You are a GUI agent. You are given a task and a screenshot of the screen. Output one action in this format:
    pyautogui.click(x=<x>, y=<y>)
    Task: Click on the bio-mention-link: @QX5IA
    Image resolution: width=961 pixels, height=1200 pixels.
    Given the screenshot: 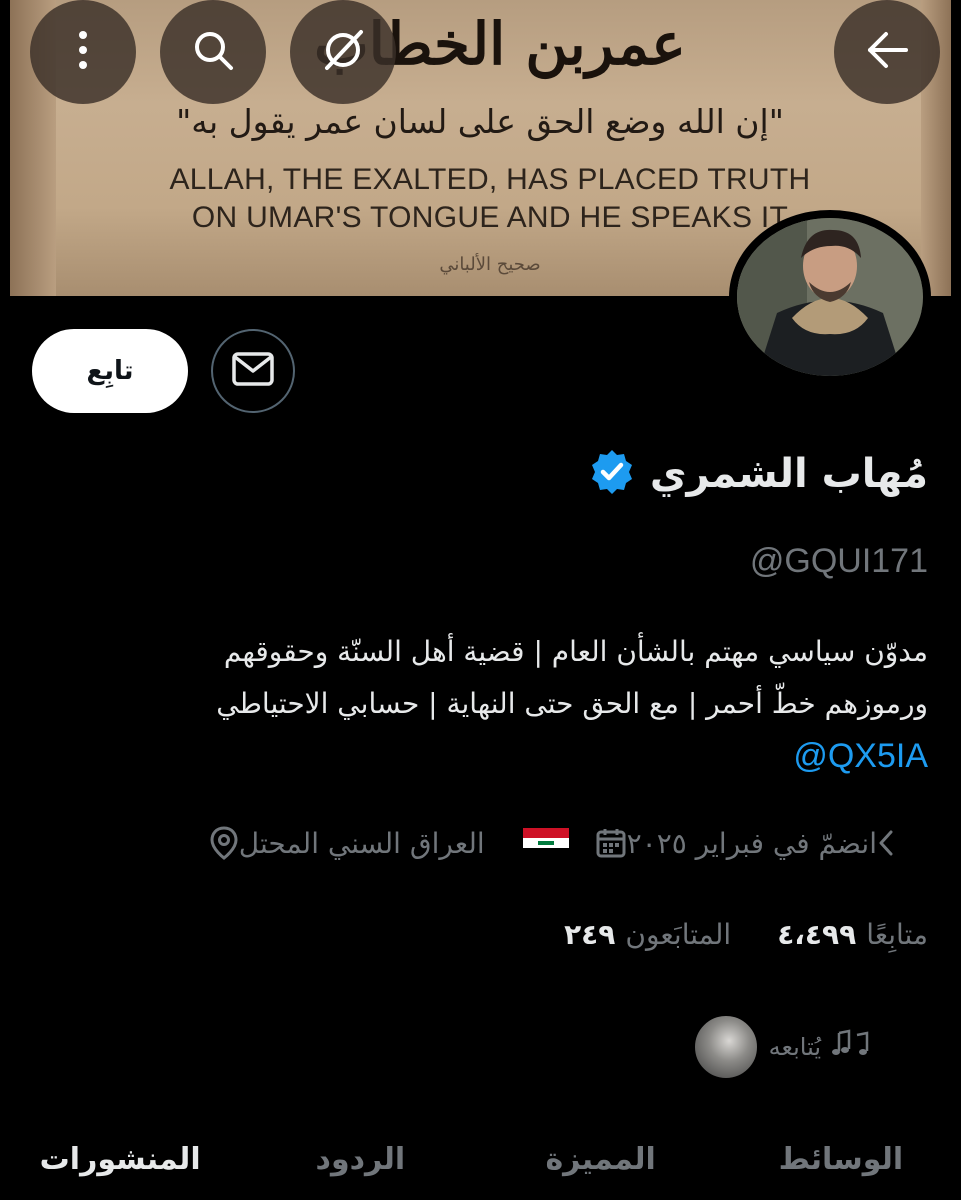 What is the action you would take?
    pyautogui.click(x=488, y=756)
    